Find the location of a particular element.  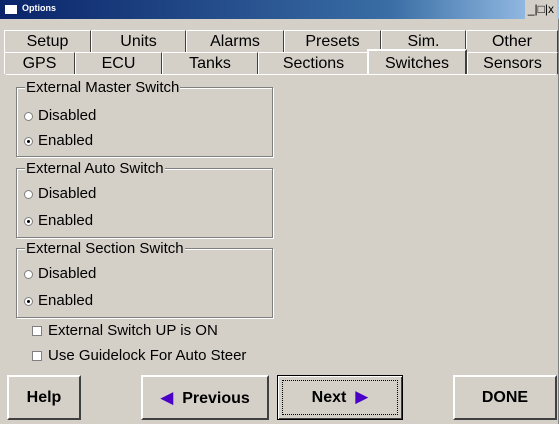

next-button: Next ▶ is located at coordinates (340, 397).